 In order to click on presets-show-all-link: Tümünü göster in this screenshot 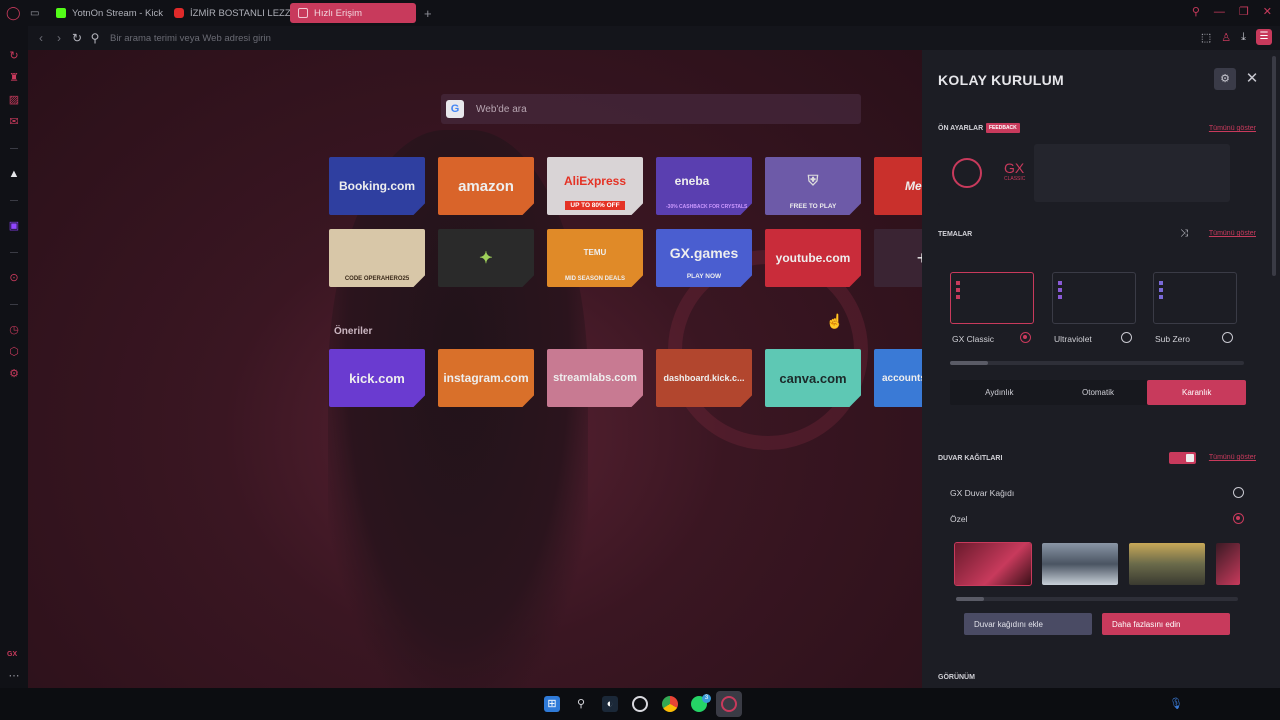, I will do `click(1232, 128)`.